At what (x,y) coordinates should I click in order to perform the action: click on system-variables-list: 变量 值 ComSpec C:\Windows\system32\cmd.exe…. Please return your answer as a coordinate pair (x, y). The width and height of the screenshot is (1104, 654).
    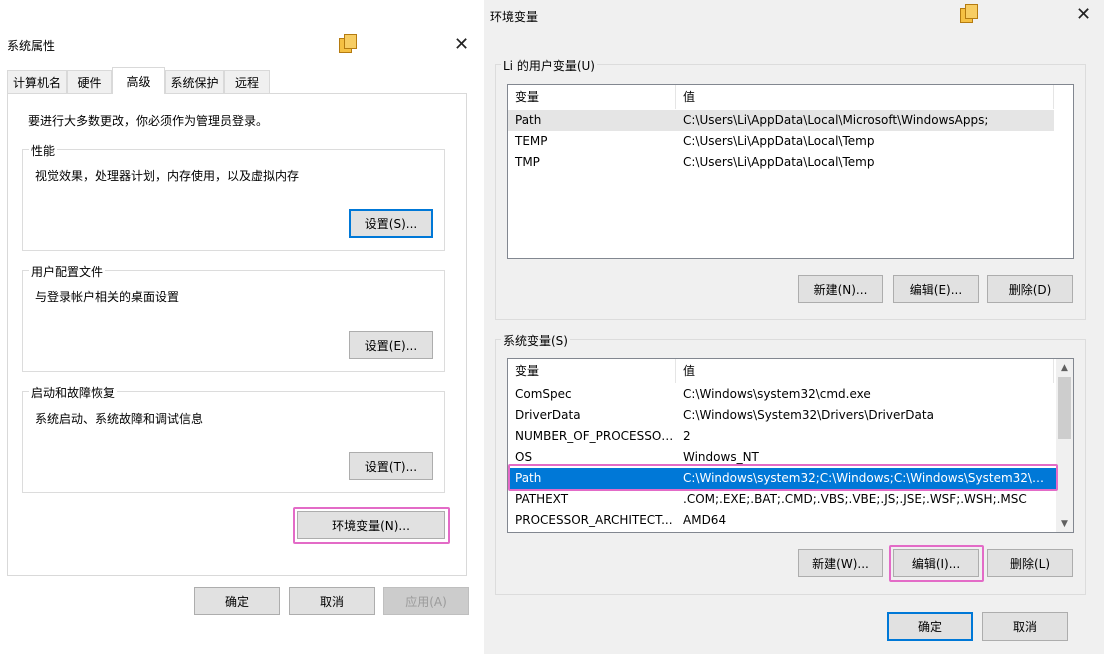
    Looking at the image, I should click on (790, 445).